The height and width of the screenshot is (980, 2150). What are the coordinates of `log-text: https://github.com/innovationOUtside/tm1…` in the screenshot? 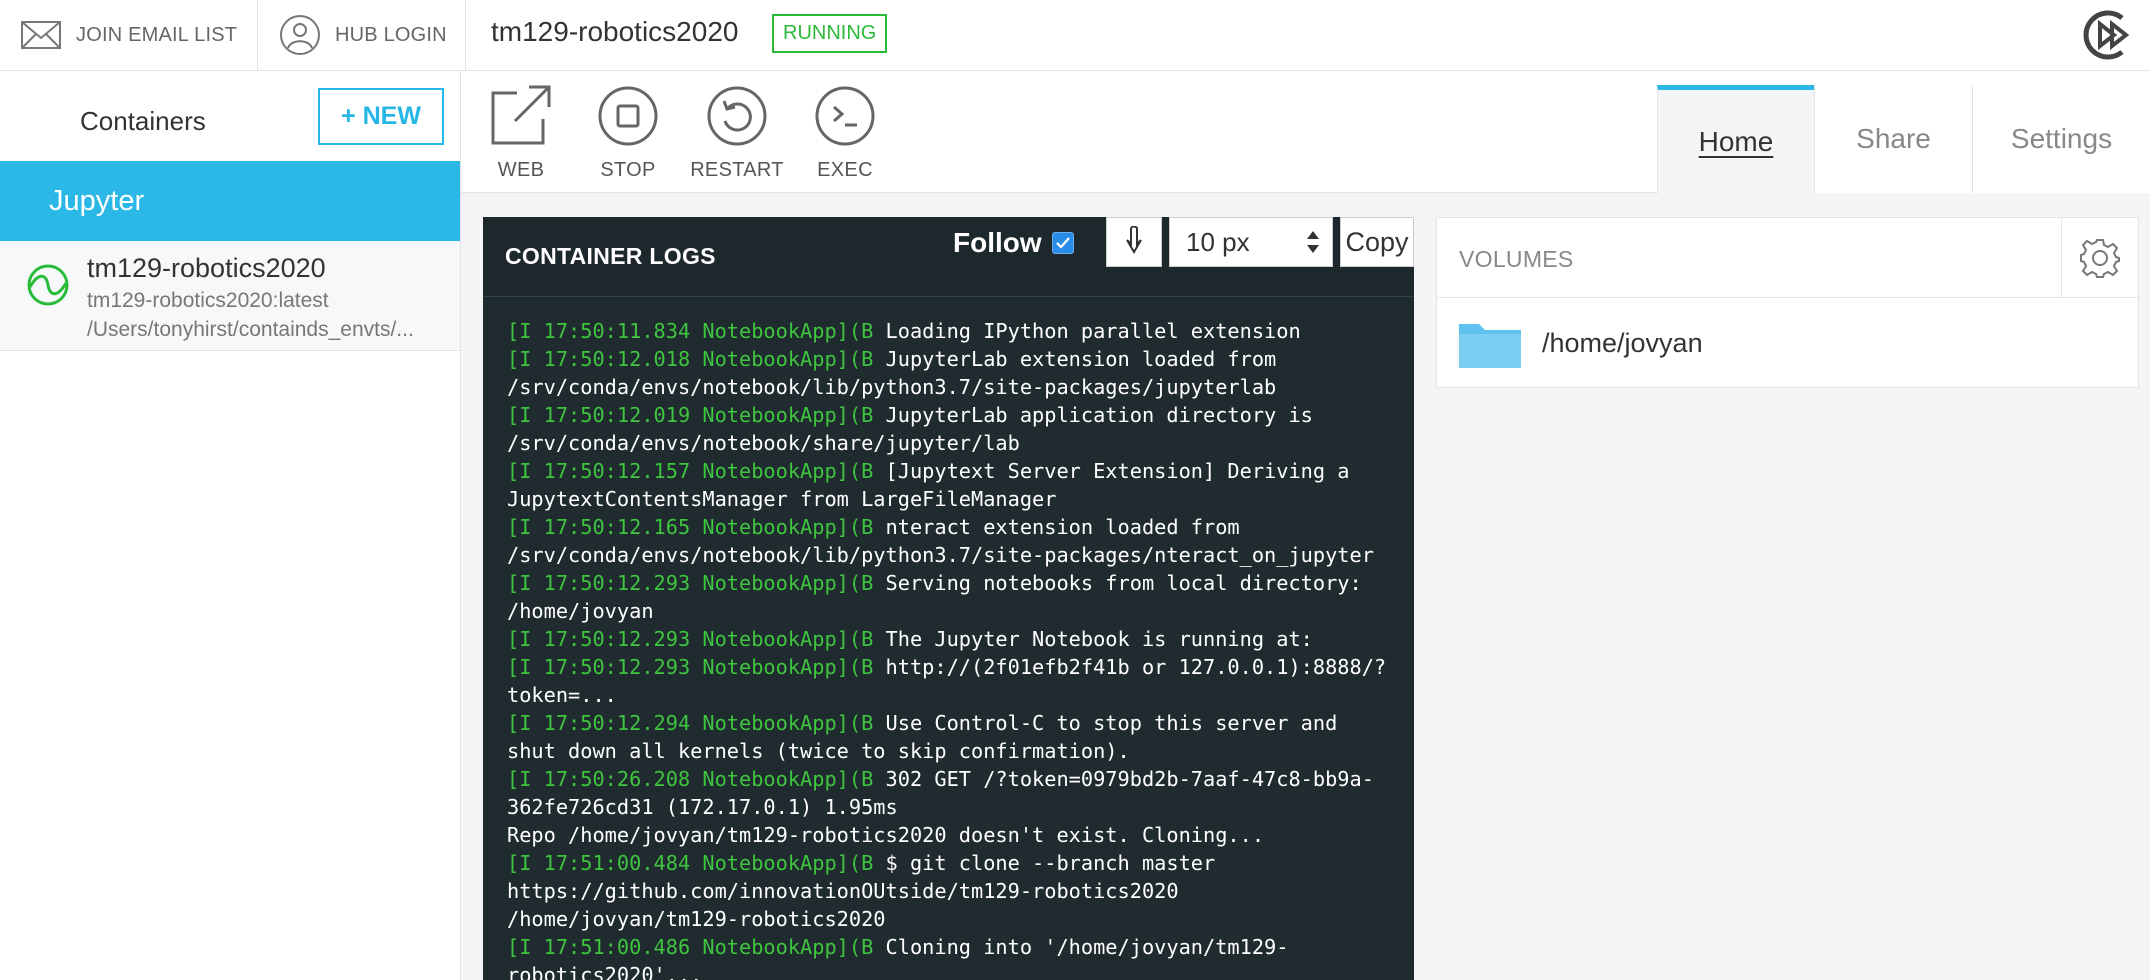 It's located at (843, 891).